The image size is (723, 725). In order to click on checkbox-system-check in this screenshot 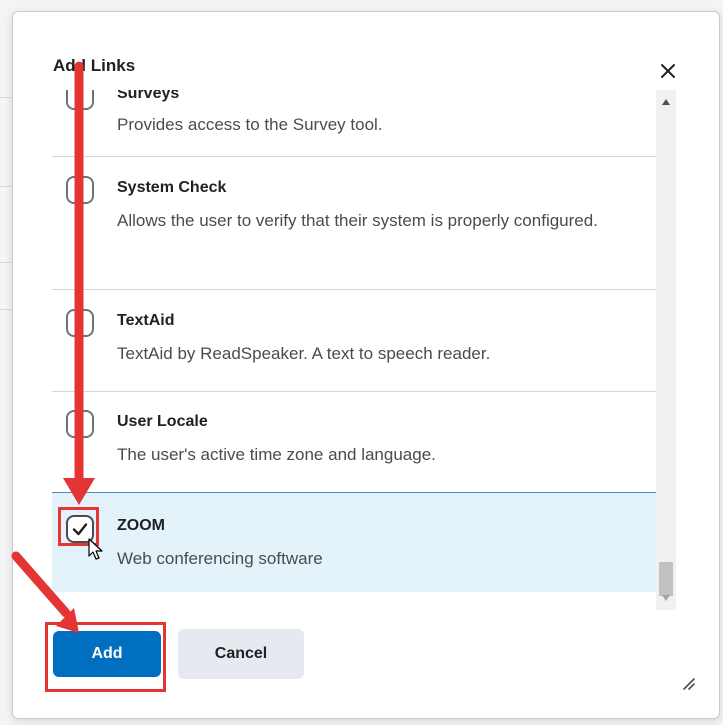, I will do `click(80, 190)`.